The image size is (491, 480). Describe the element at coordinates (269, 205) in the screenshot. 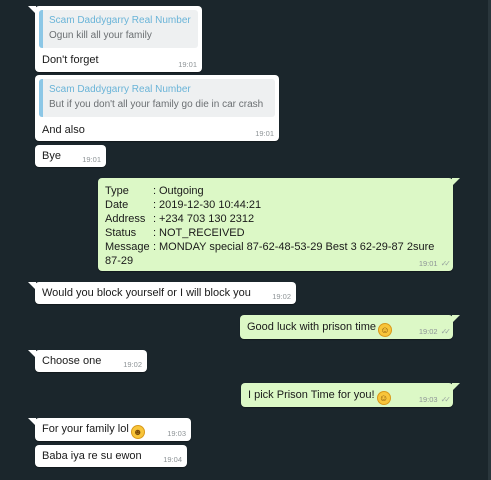

I see `detail-row-date: Date : 2019-12-30 10:44:21` at that location.